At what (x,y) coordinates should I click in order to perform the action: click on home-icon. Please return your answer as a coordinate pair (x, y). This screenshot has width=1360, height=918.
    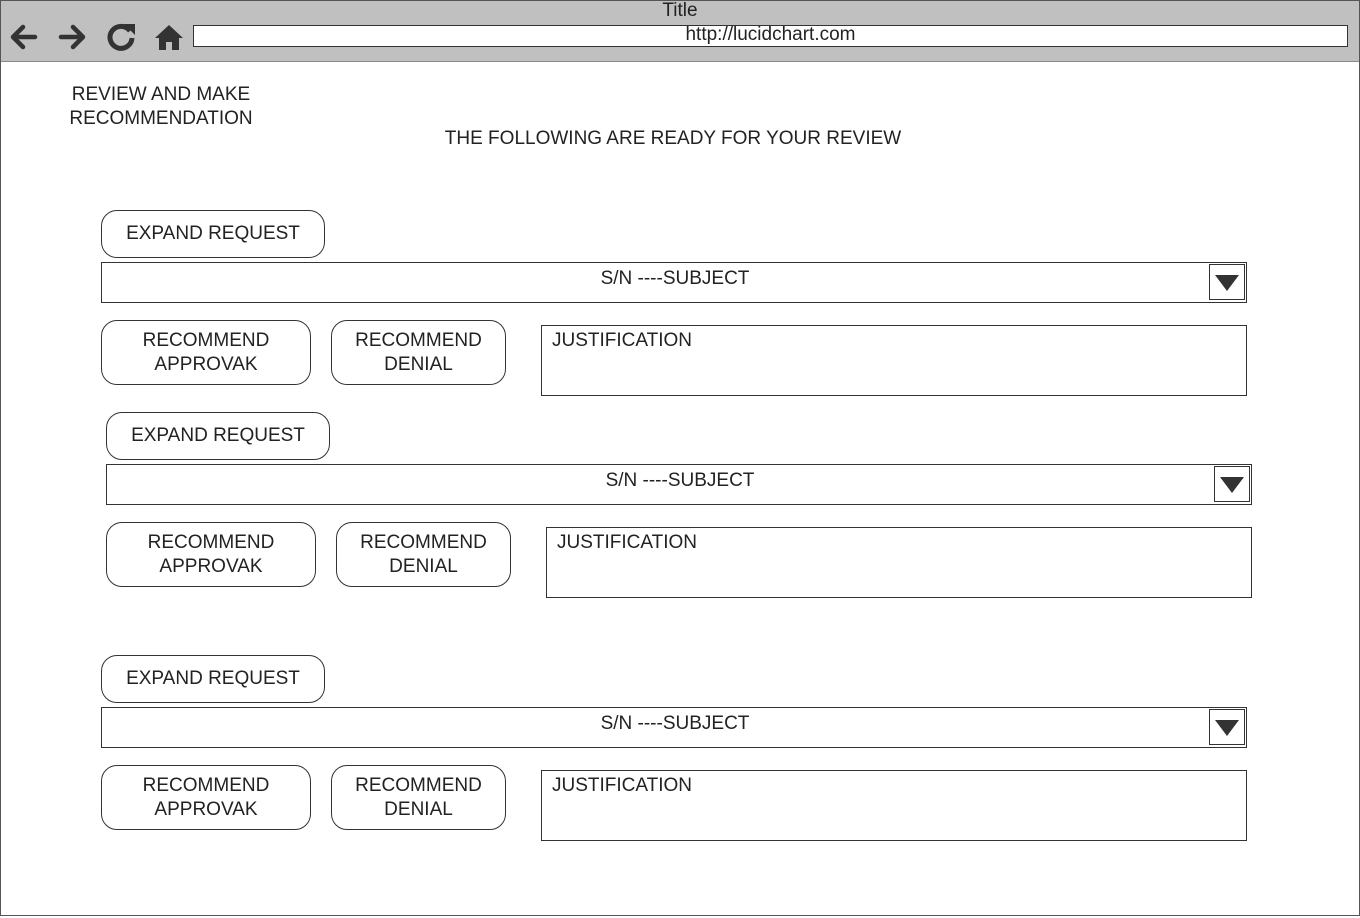
    Looking at the image, I should click on (169, 37).